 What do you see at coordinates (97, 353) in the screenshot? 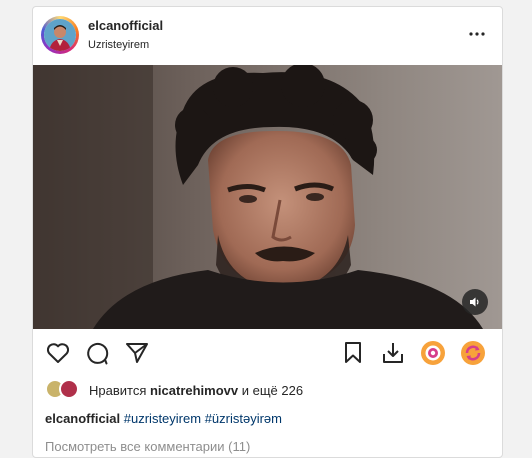
I see `comment-icon` at bounding box center [97, 353].